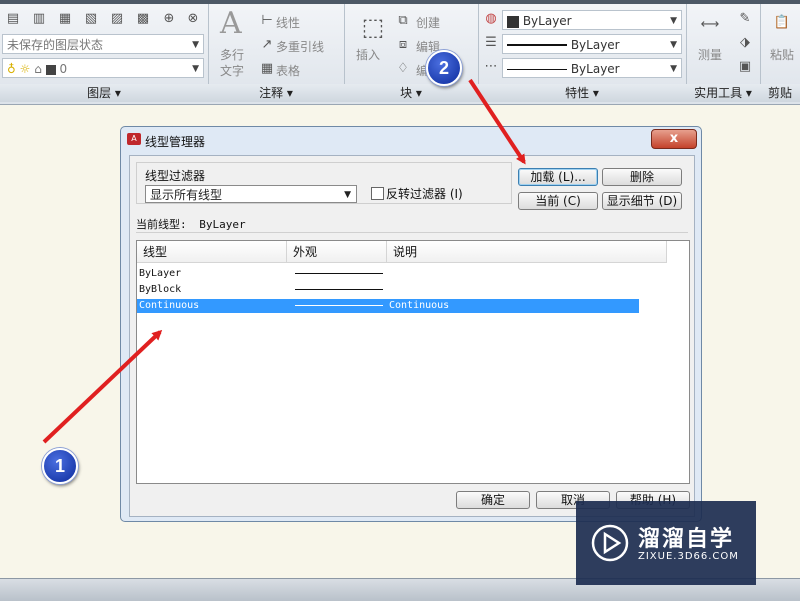 The height and width of the screenshot is (601, 800). What do you see at coordinates (595, 69) in the screenshot?
I see `linetype-combo-value: ByLayer` at bounding box center [595, 69].